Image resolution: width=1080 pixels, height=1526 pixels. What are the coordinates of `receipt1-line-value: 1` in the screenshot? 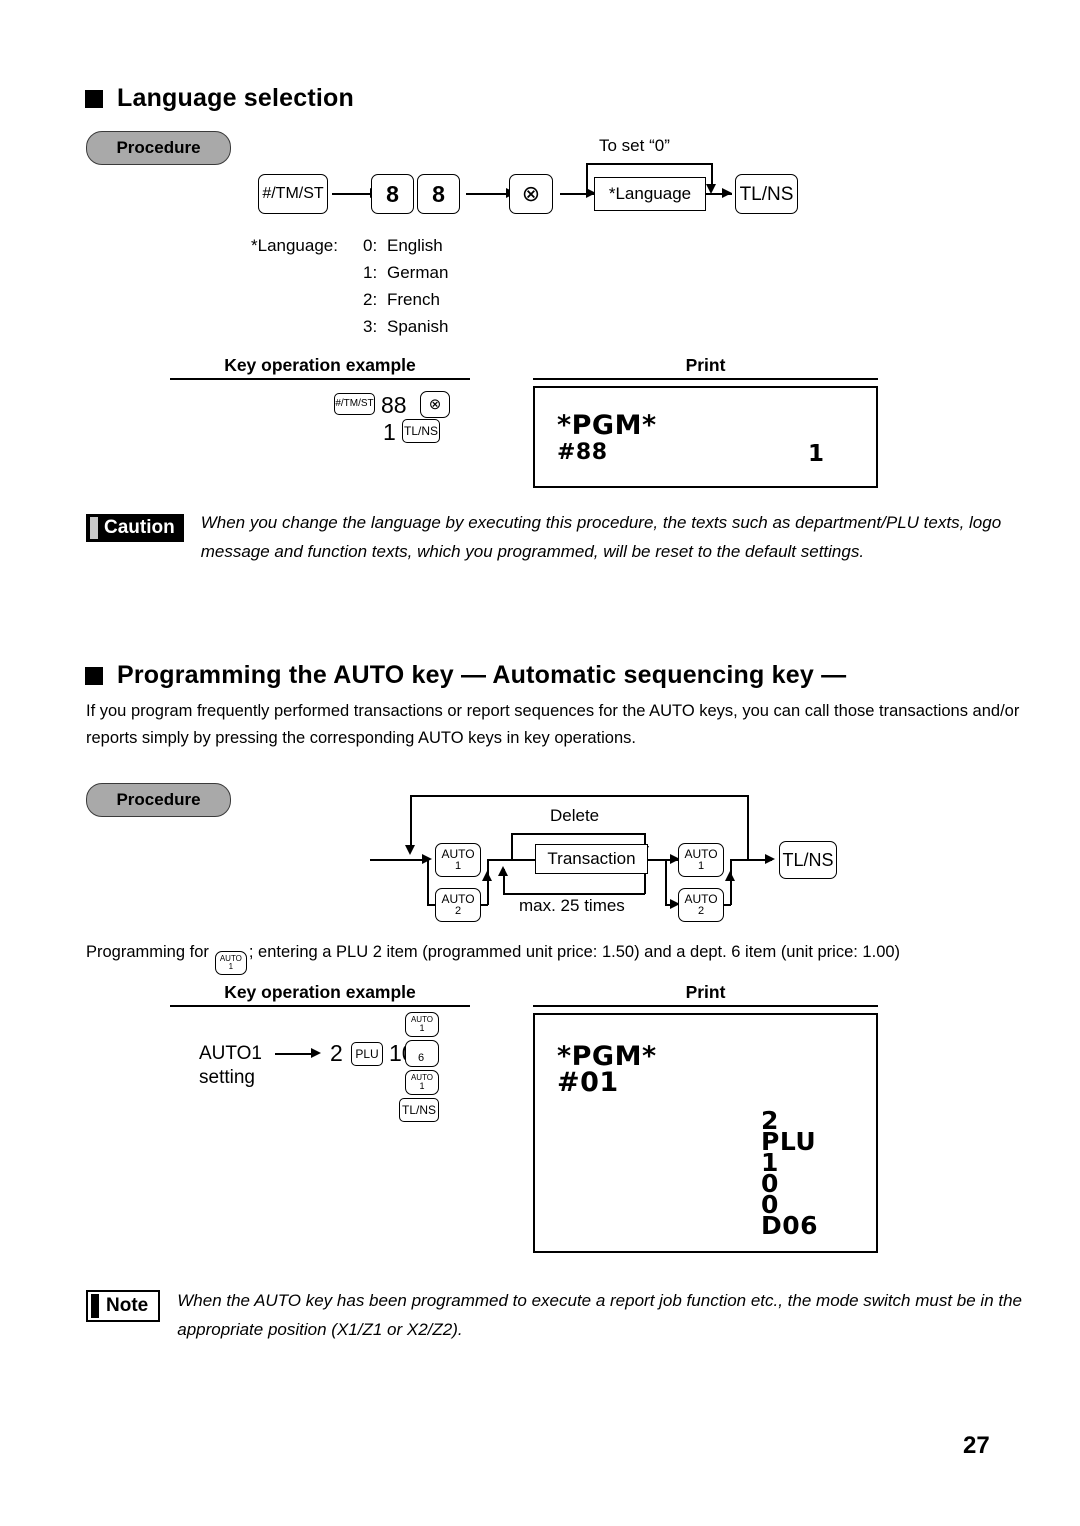 It's located at (816, 454).